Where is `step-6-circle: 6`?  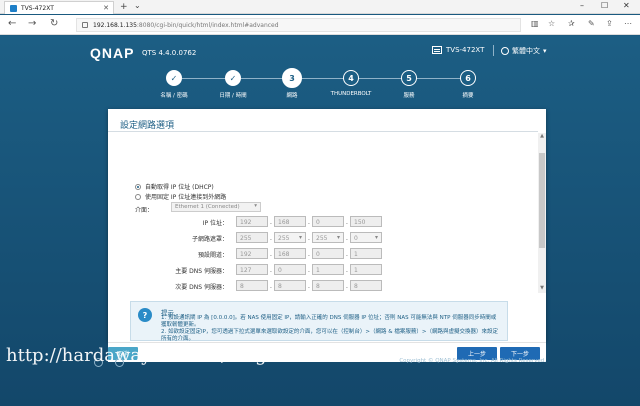 step-6-circle: 6 is located at coordinates (468, 78).